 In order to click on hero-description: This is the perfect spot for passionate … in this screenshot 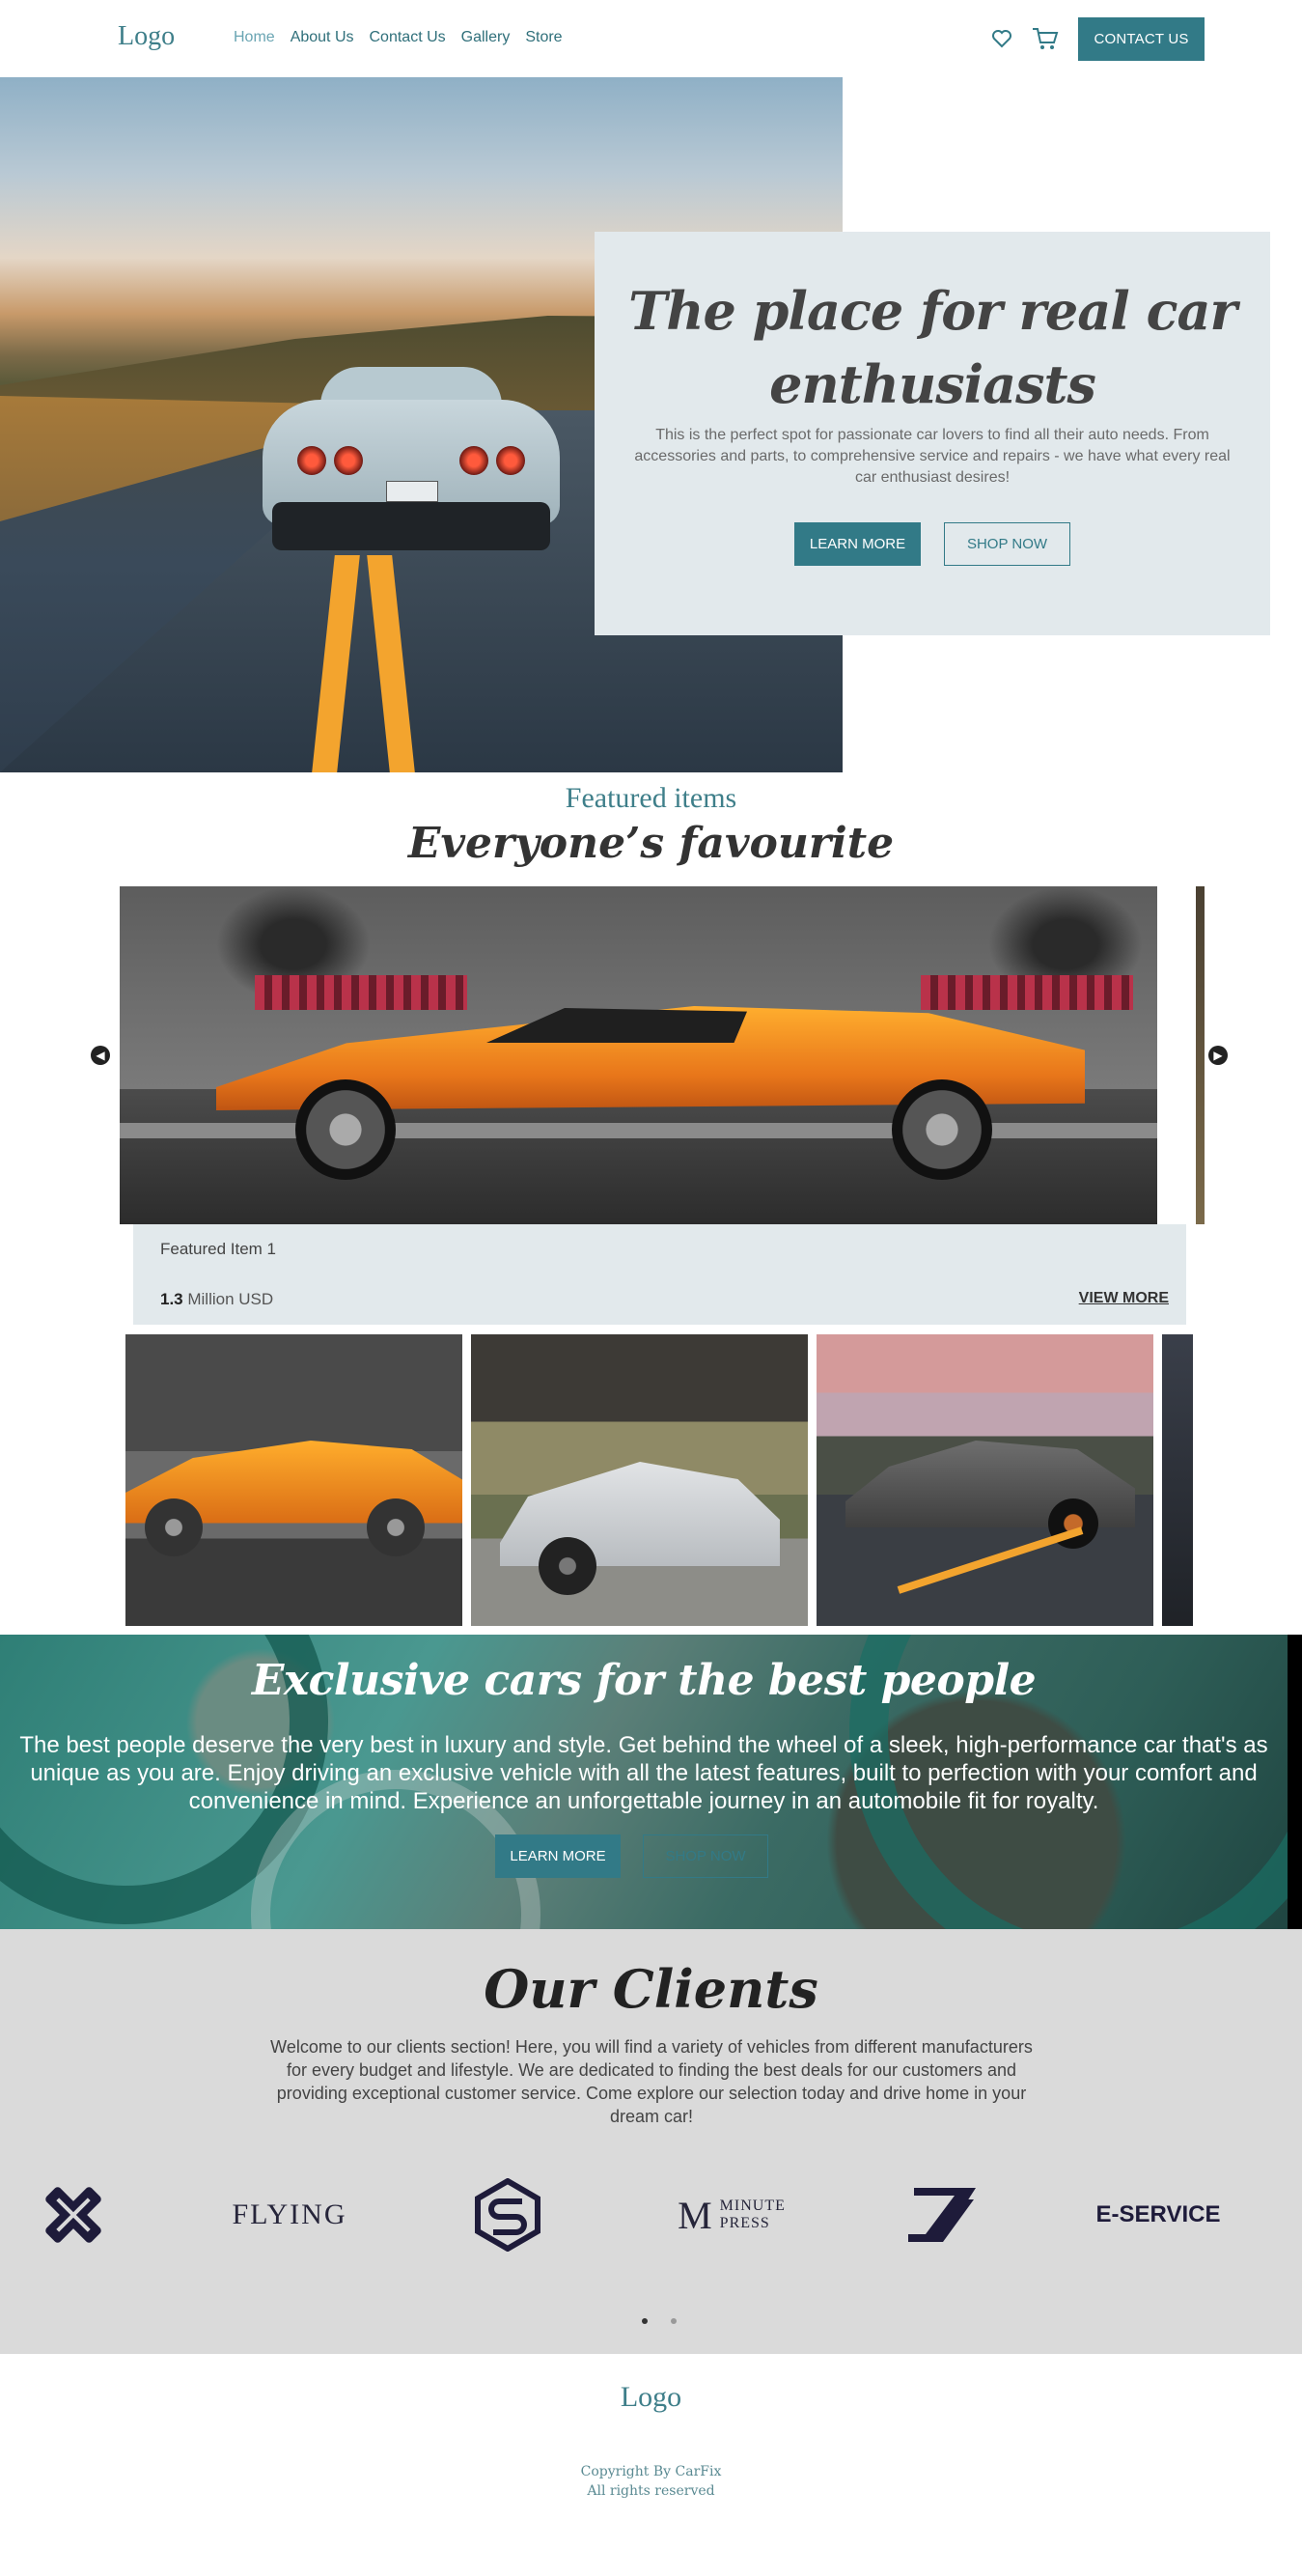, I will do `click(932, 457)`.